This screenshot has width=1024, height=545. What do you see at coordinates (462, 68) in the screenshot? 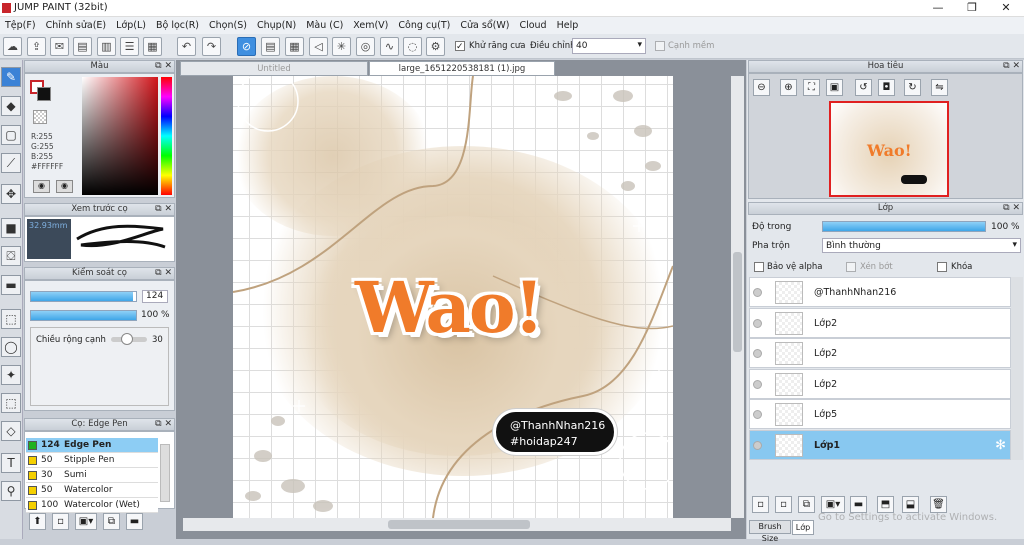
I see `tab-artwork: large_1651220538181 (1).jpg` at bounding box center [462, 68].